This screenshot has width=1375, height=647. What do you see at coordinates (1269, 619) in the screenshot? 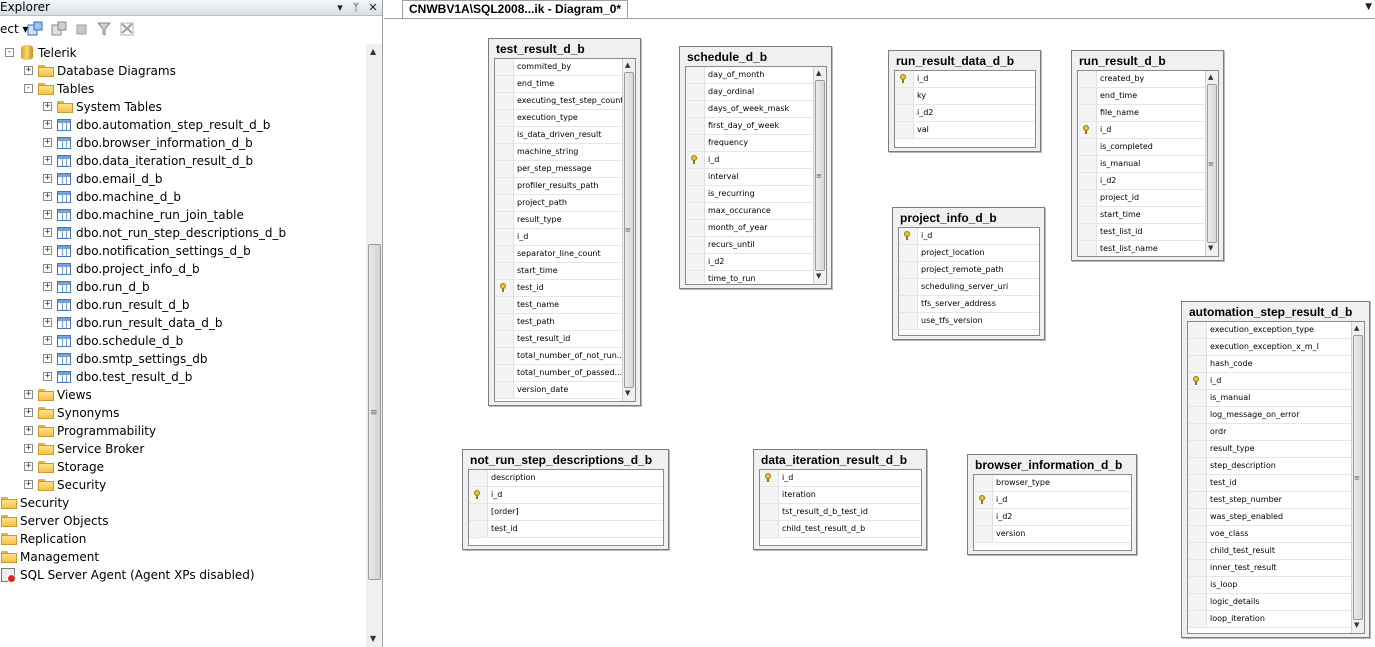
I see `column-row: loop_iteration` at bounding box center [1269, 619].